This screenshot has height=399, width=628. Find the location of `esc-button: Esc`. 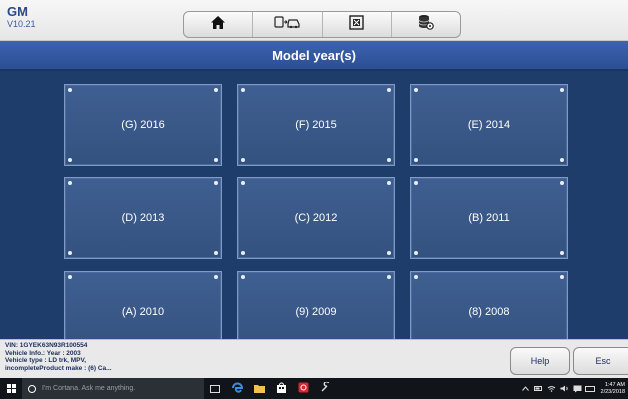

esc-button: Esc is located at coordinates (600, 361).